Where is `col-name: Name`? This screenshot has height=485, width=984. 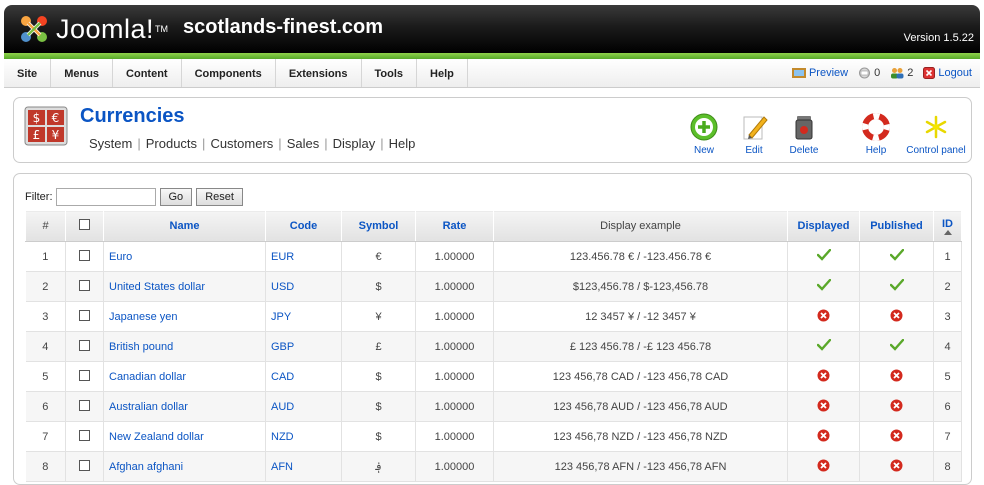
col-name: Name is located at coordinates (184, 226).